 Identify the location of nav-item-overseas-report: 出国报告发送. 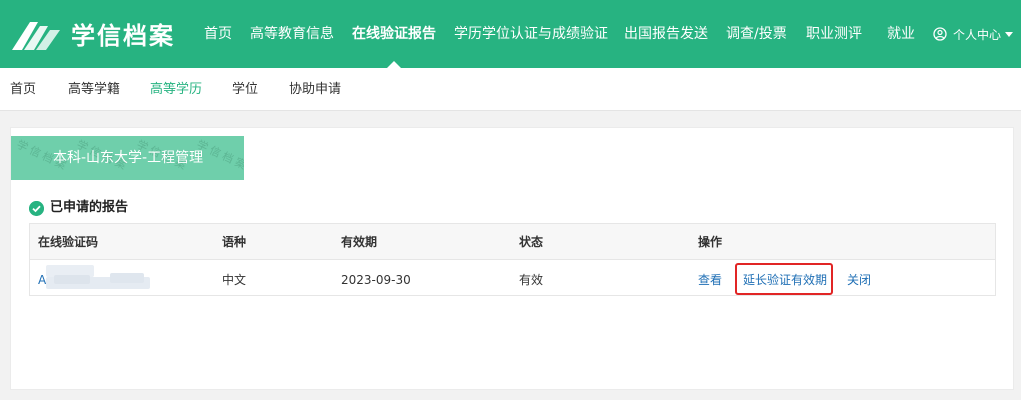
(666, 34).